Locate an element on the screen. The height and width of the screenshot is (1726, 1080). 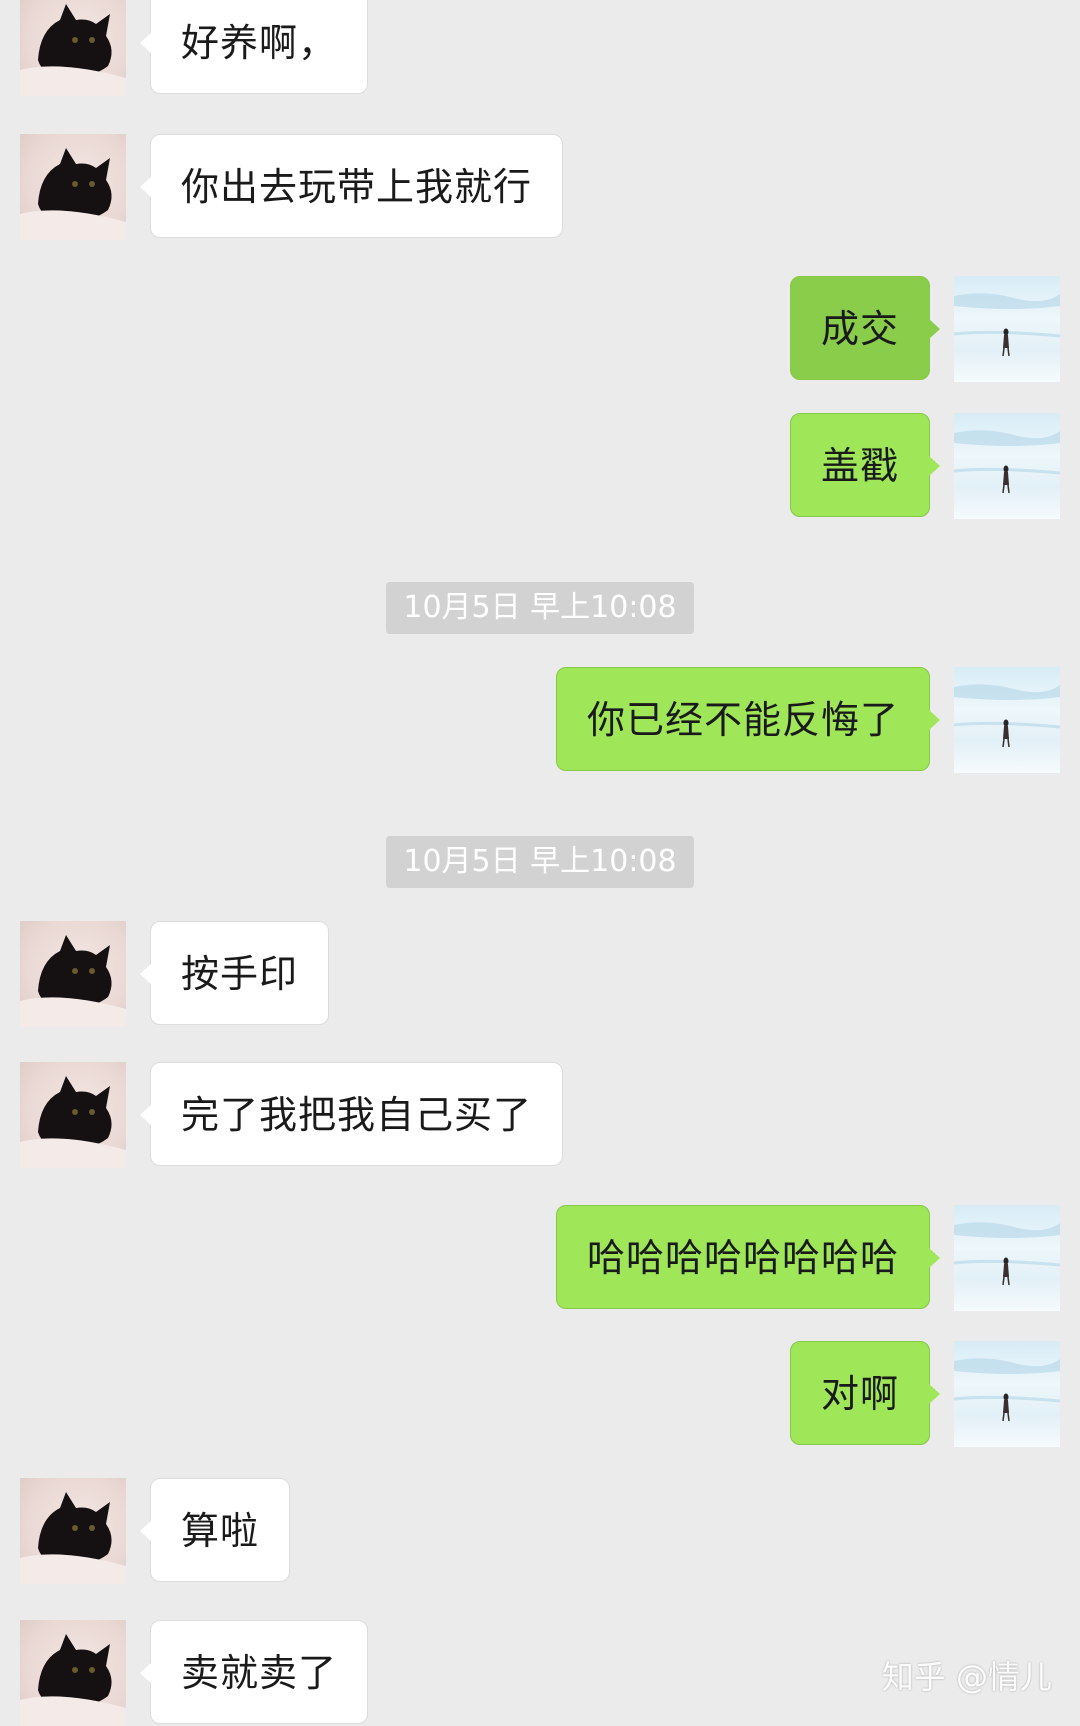
message-row-sent: 对啊 is located at coordinates (540, 1394).